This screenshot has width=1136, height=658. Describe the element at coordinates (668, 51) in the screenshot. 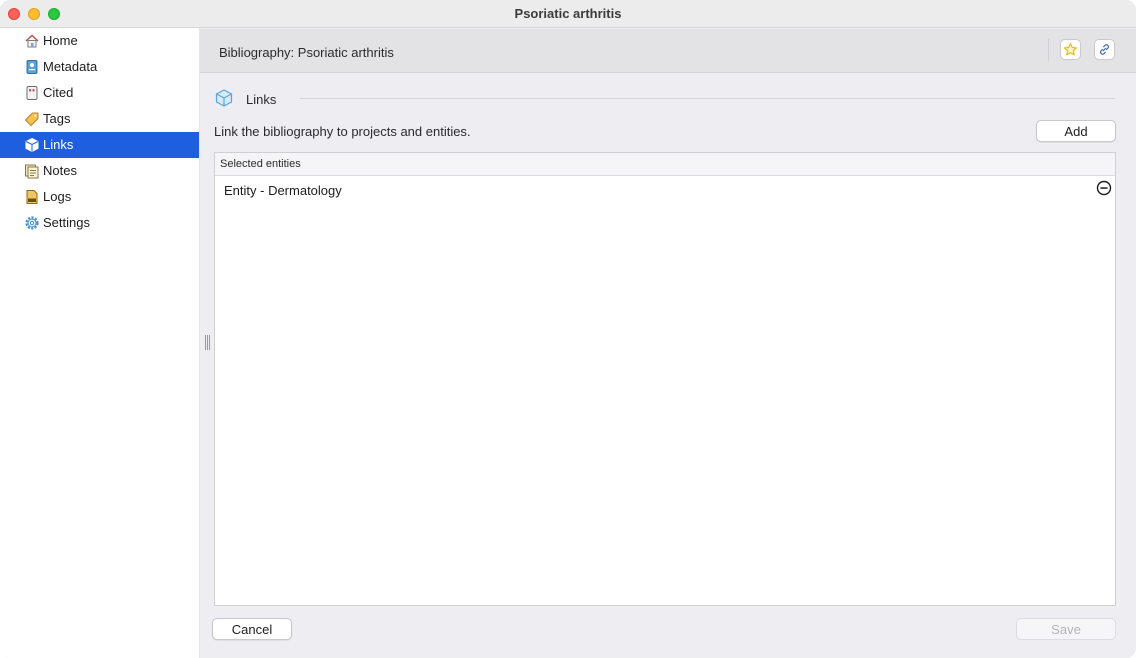

I see `content-header: Bibliography: Psoriatic arthritis` at that location.